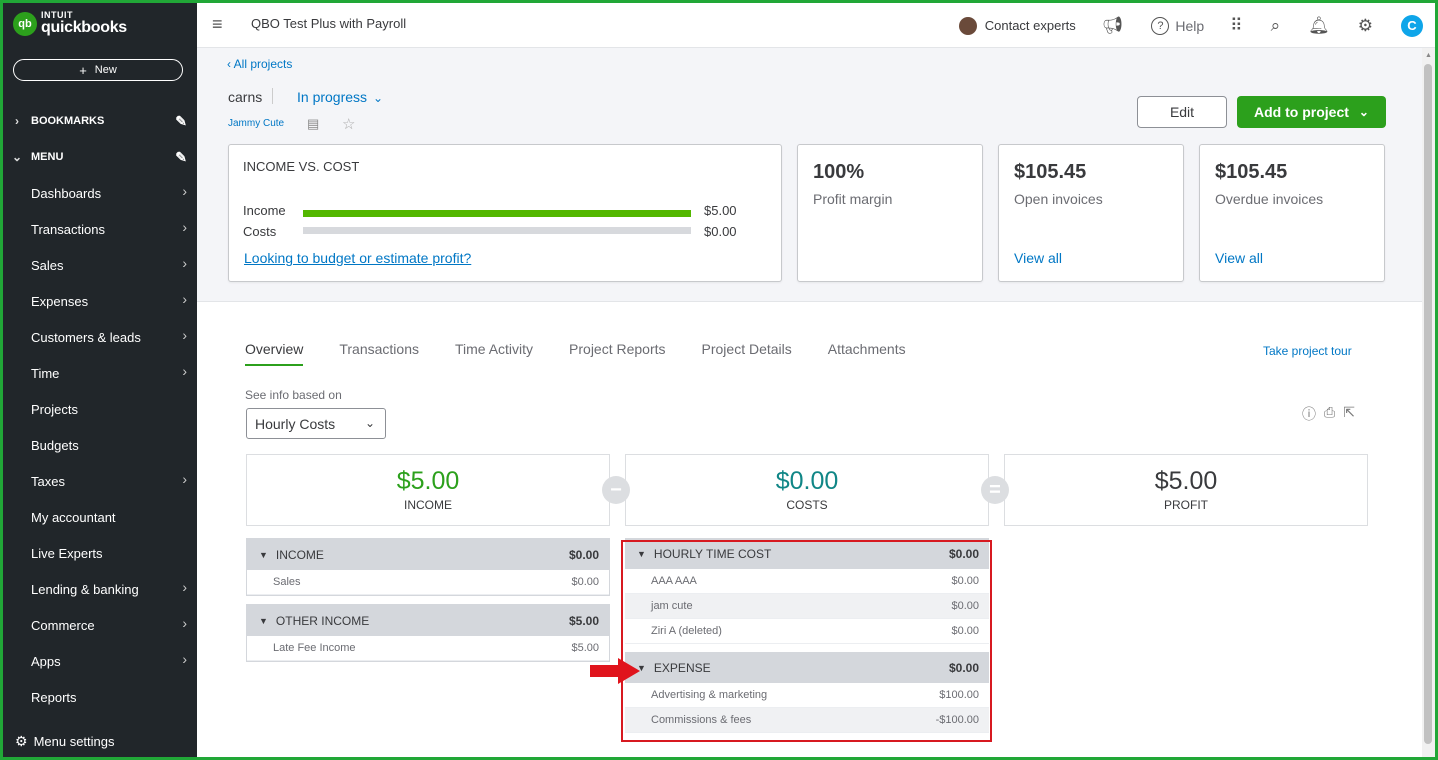  What do you see at coordinates (54, 697) in the screenshot?
I see `sidebar-item-label: Reports` at bounding box center [54, 697].